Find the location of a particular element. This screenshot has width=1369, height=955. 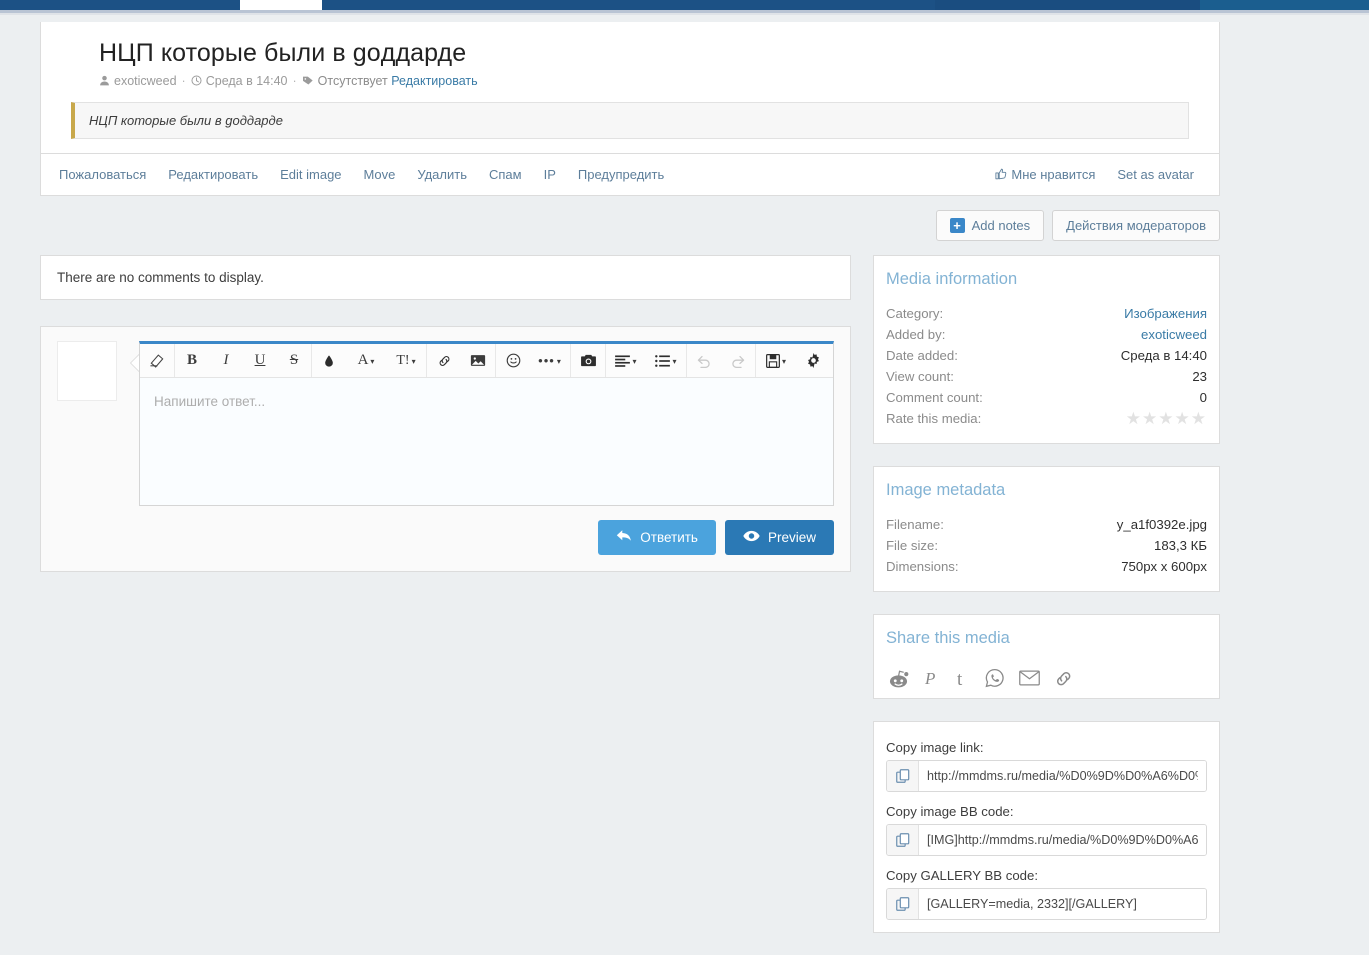

label: Rate this media: is located at coordinates (934, 418).